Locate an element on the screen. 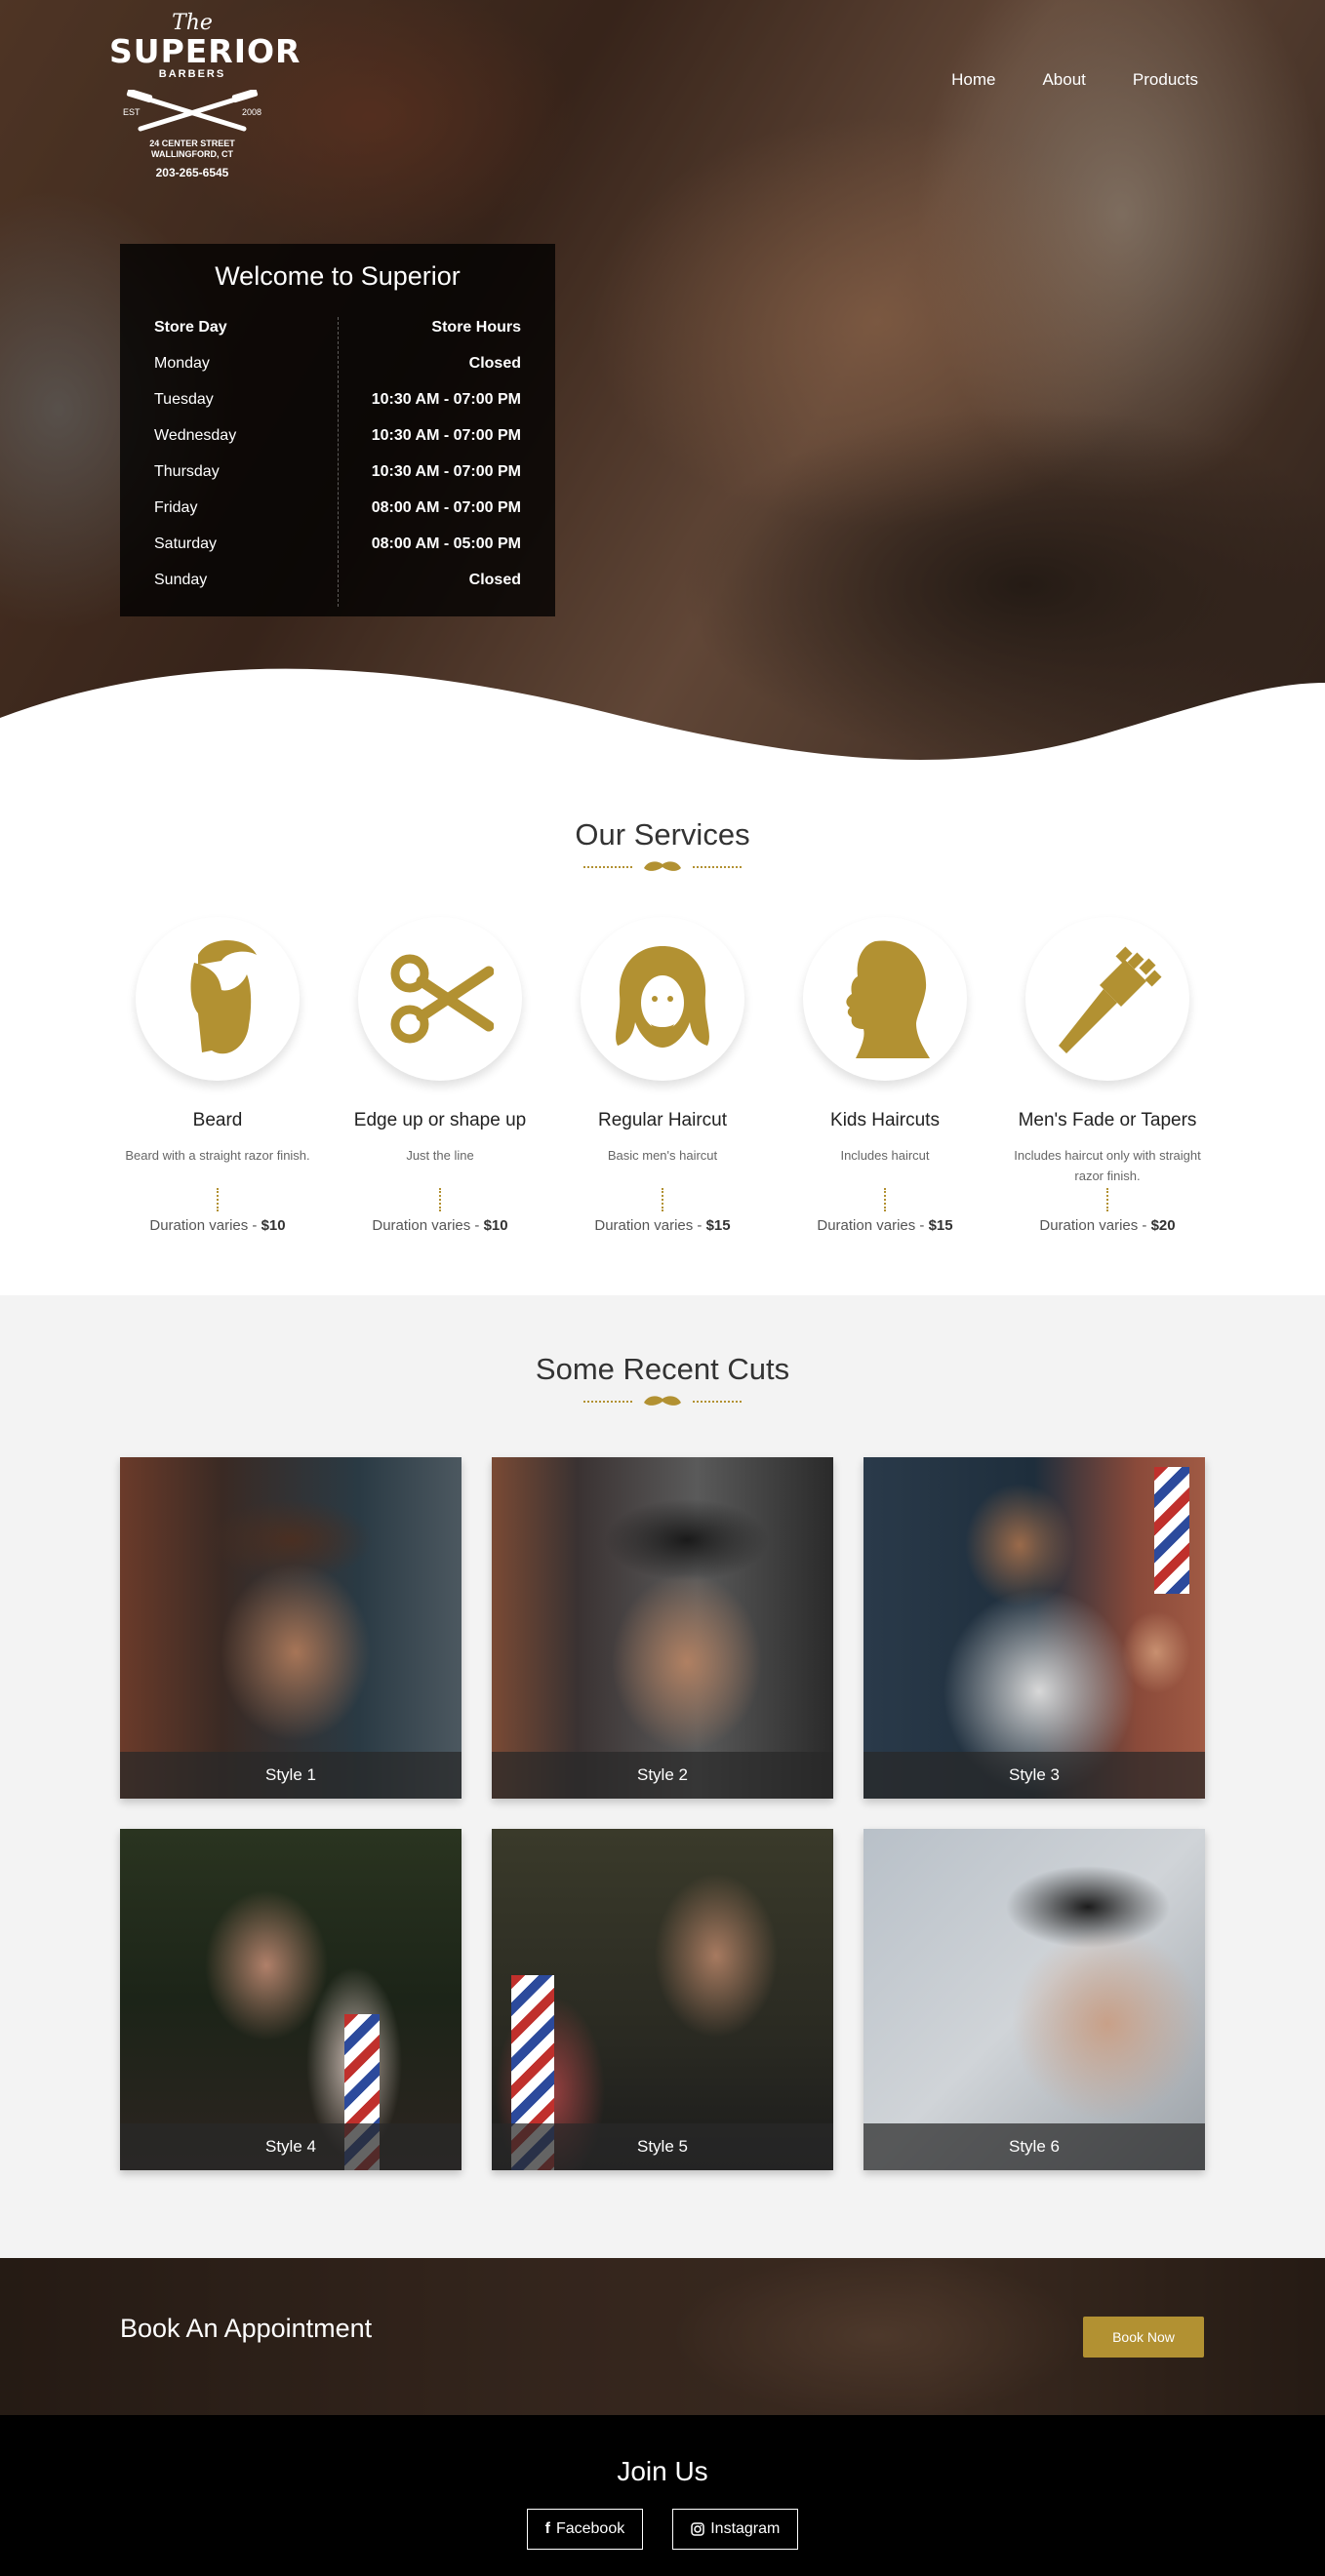 The height and width of the screenshot is (2576, 1325). scissors-icon is located at coordinates (442, 999).